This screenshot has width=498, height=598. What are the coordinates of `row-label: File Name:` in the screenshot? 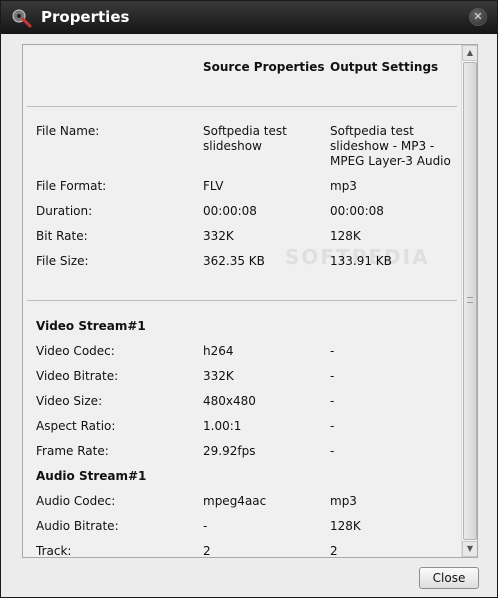 It's located at (68, 131).